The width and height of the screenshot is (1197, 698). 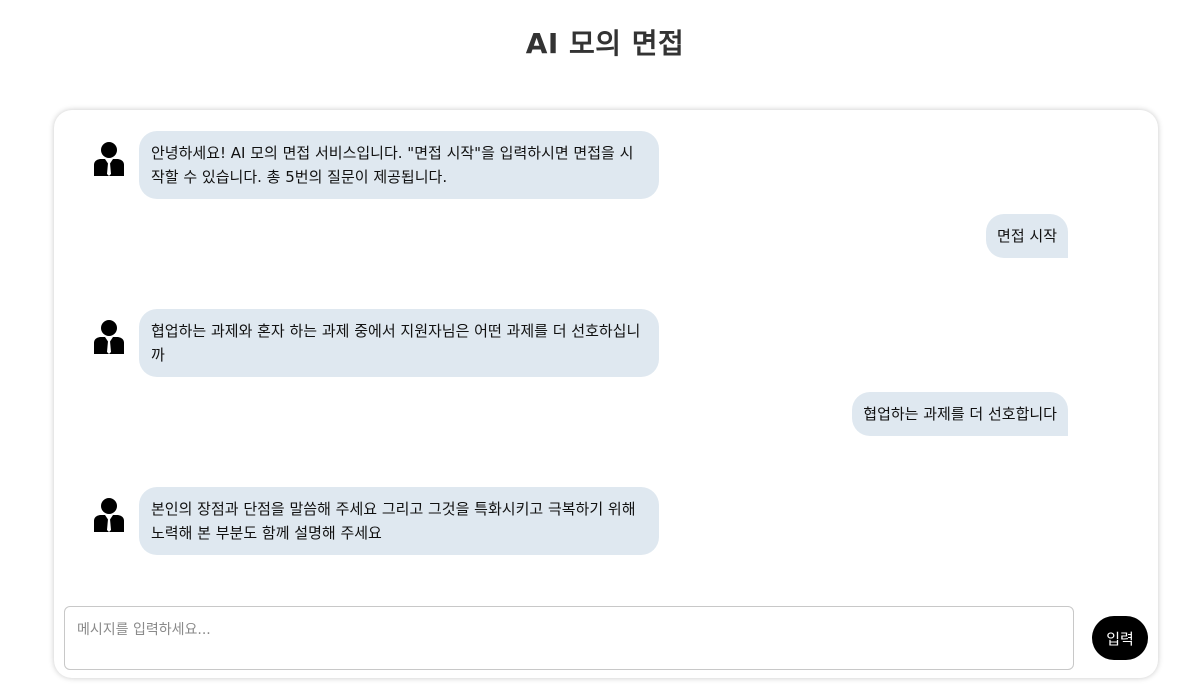 I want to click on send-button: 입력, so click(x=1120, y=638).